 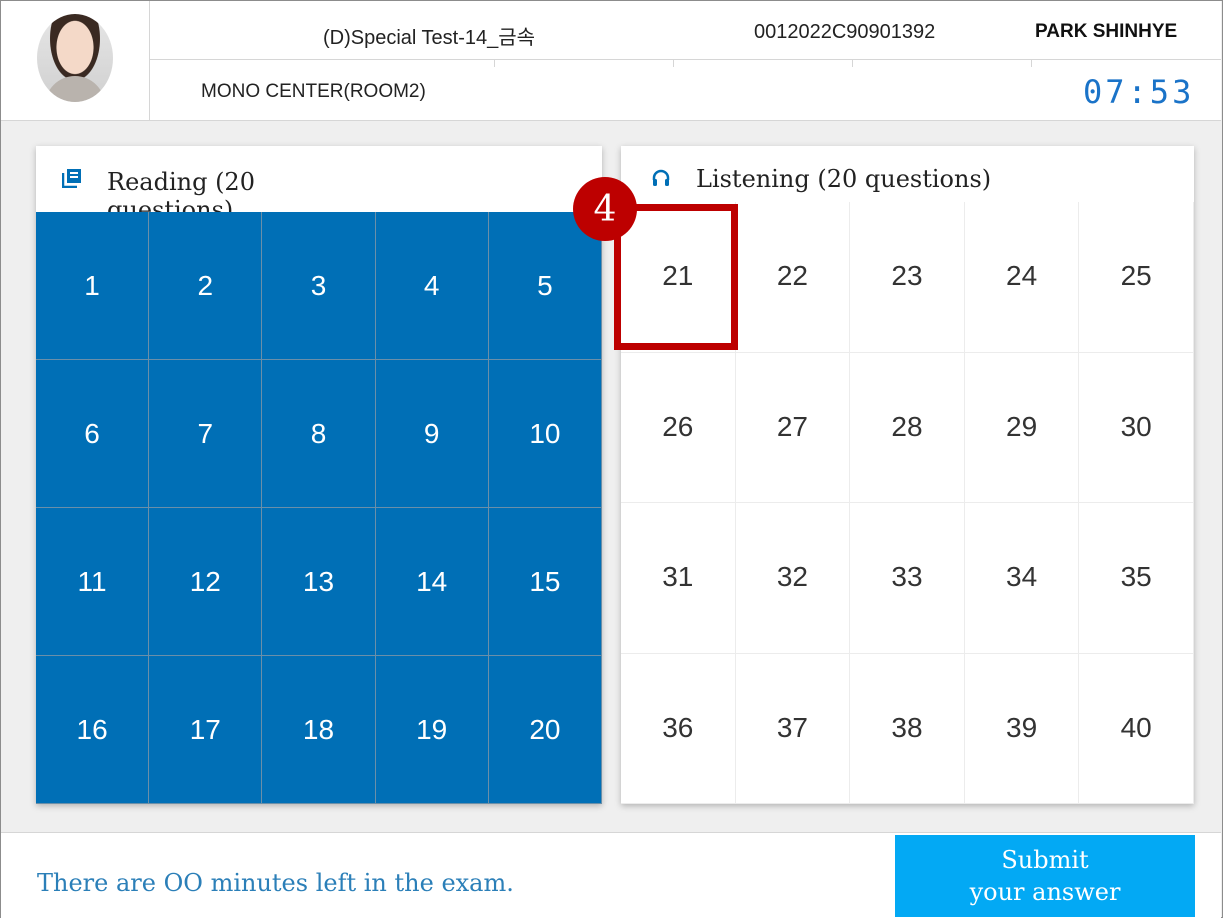 I want to click on listening-question-31: 31, so click(x=678, y=578).